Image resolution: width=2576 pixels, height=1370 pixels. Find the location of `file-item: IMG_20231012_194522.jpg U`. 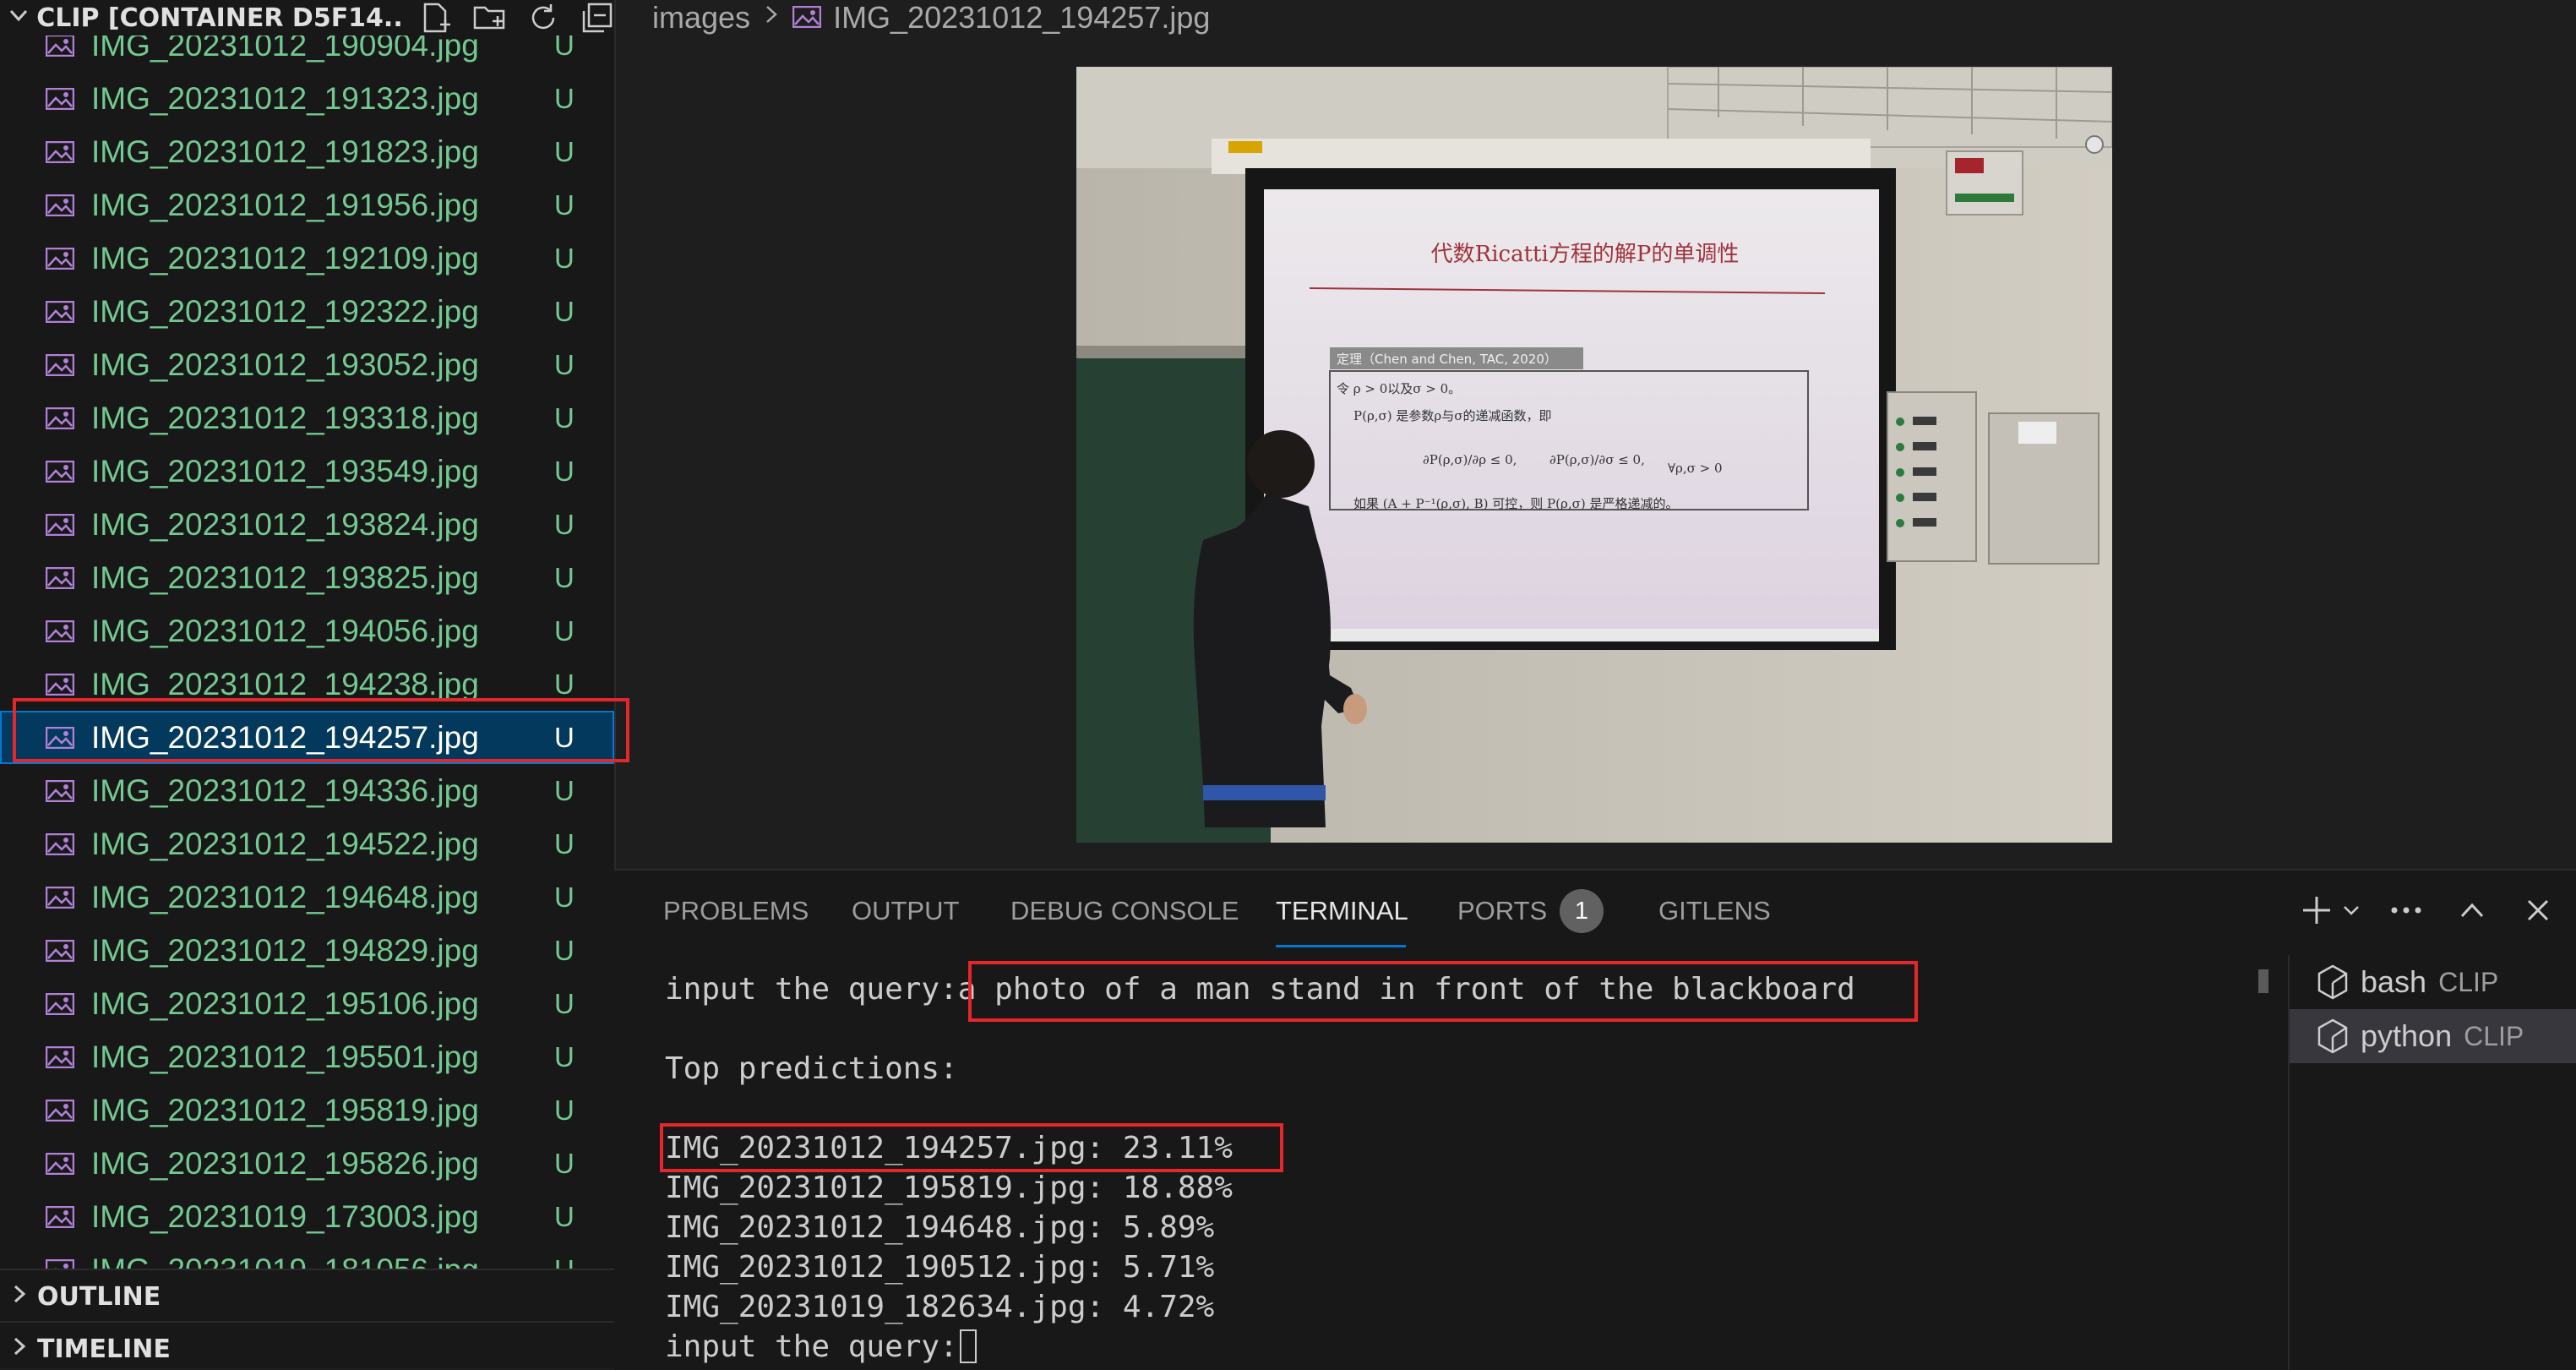

file-item: IMG_20231012_194522.jpg U is located at coordinates (307, 844).